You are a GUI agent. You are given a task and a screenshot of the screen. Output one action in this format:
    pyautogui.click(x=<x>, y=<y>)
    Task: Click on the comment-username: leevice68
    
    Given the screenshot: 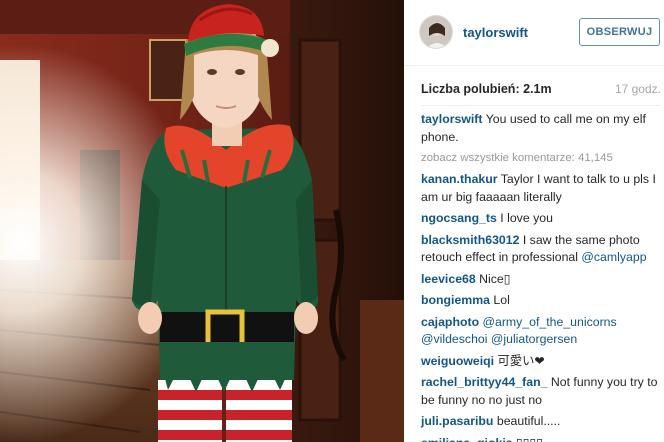 What is the action you would take?
    pyautogui.click(x=448, y=279)
    